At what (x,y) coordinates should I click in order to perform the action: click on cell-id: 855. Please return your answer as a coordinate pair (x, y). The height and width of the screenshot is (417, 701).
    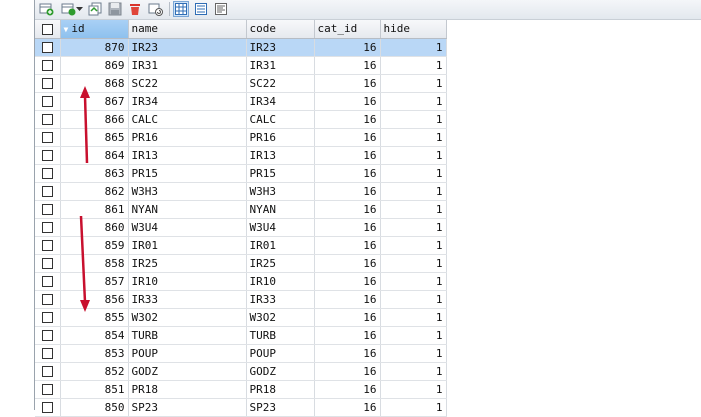
    Looking at the image, I should click on (94, 317).